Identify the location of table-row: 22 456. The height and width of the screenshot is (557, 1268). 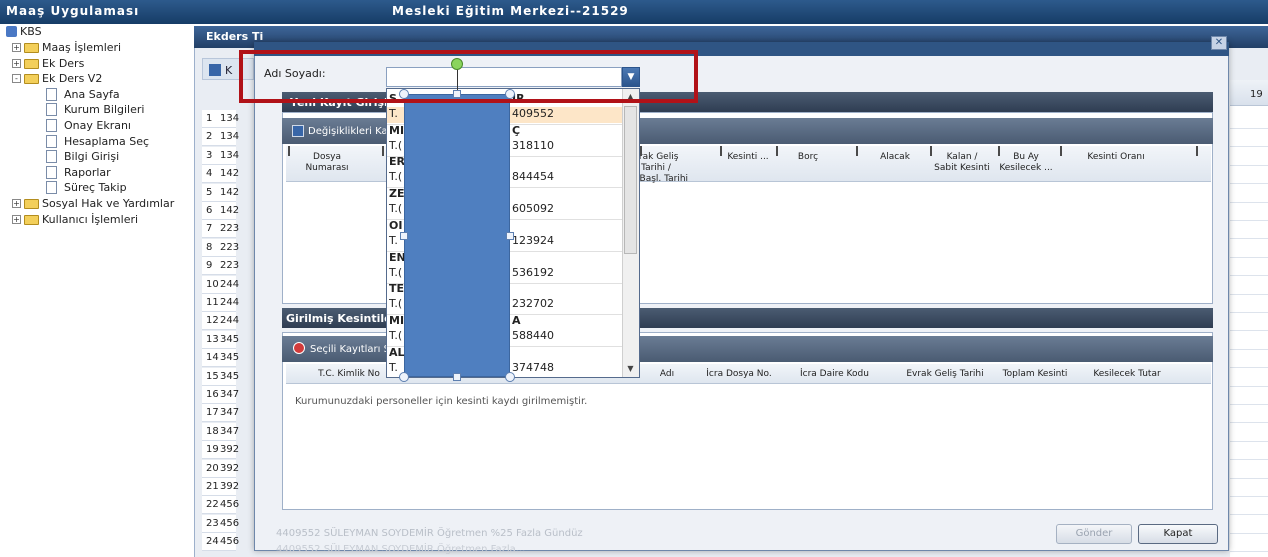
(220, 505).